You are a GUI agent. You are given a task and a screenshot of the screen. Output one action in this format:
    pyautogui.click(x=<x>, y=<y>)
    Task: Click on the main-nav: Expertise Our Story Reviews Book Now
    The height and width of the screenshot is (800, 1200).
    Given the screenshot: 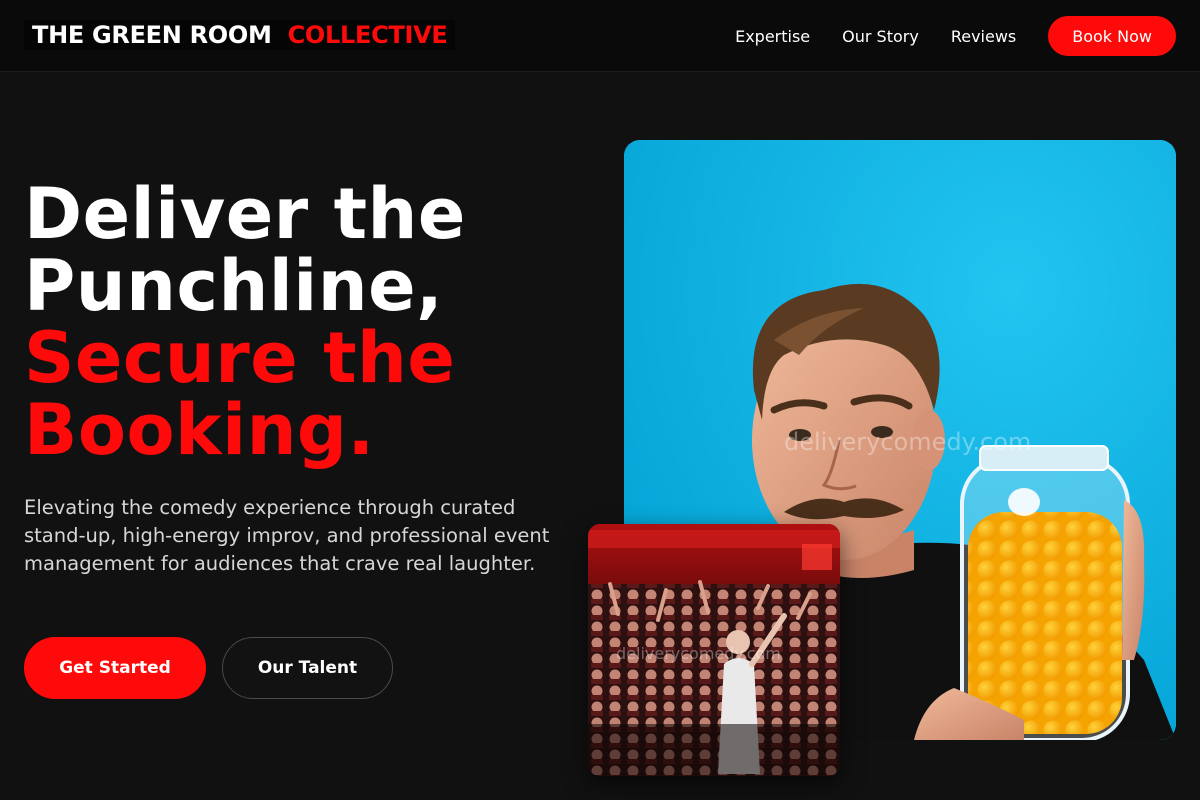 What is the action you would take?
    pyautogui.click(x=955, y=36)
    